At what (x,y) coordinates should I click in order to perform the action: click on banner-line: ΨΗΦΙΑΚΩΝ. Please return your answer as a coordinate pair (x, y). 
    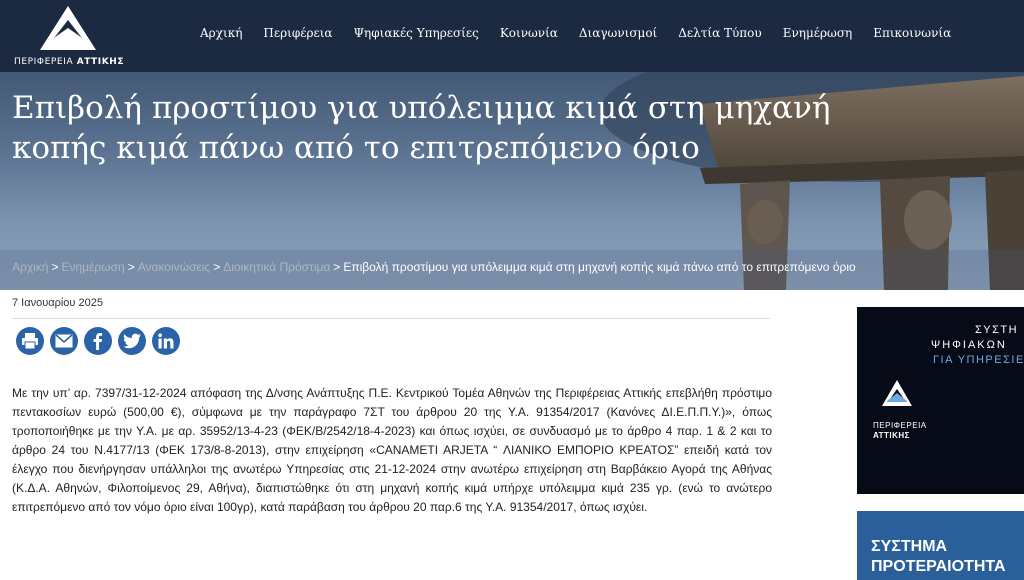
    Looking at the image, I should click on (969, 345).